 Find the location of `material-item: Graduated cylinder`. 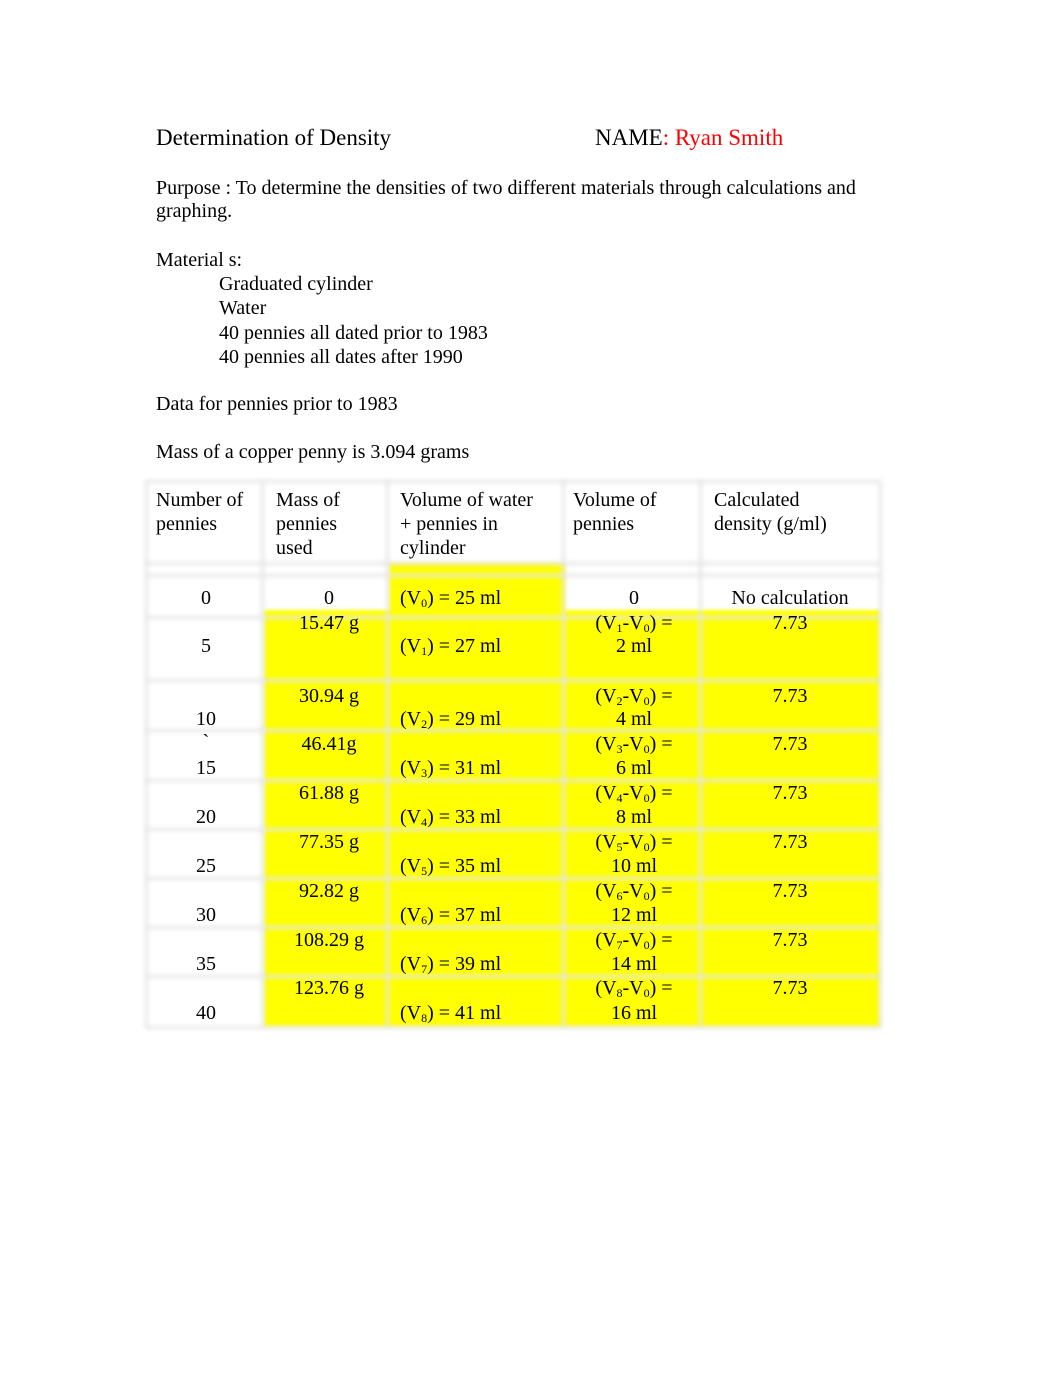

material-item: Graduated cylinder is located at coordinates (296, 284).